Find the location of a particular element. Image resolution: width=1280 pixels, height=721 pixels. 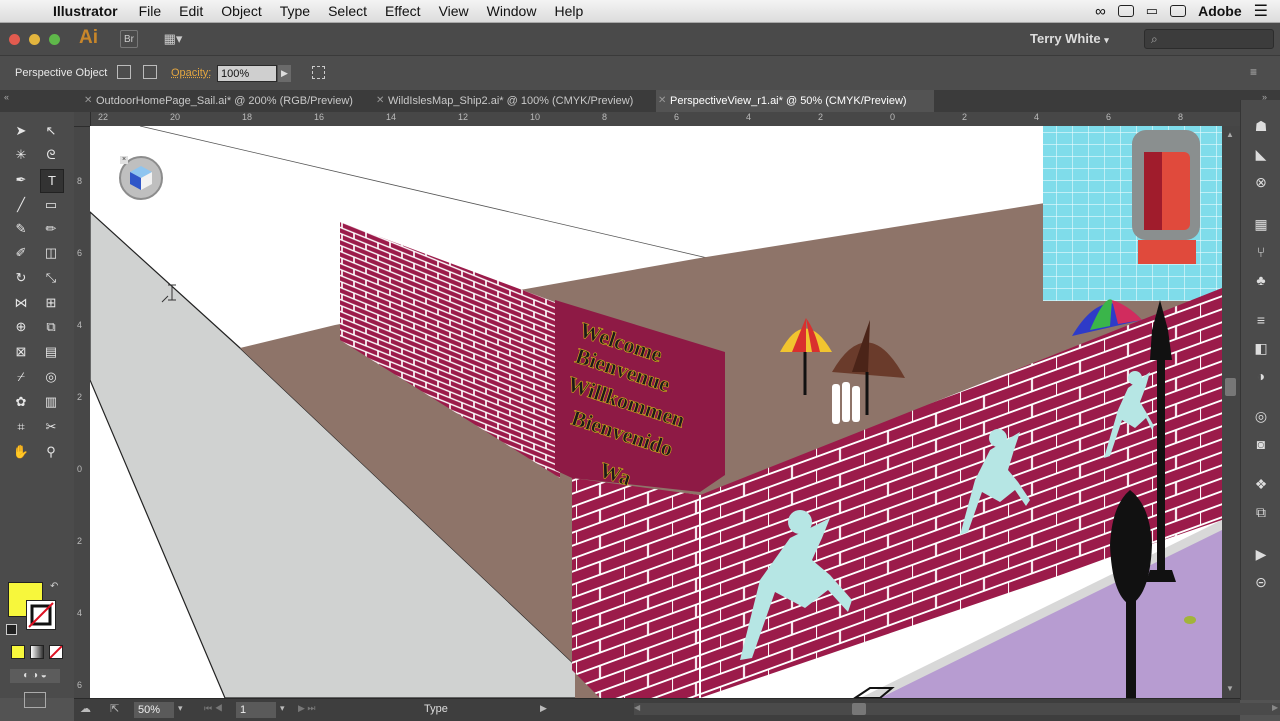

mesh-tool-icon: ⊠ is located at coordinates (21, 352).